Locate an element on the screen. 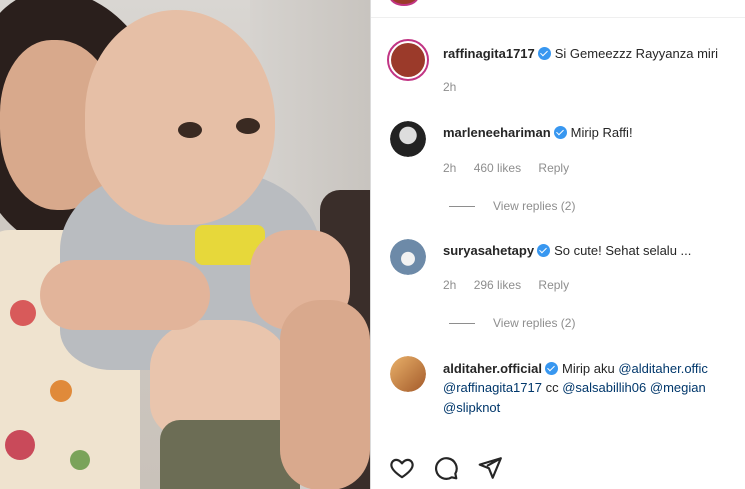 Image resolution: width=745 pixels, height=489 pixels. caption-meta: 2h is located at coordinates (456, 87).